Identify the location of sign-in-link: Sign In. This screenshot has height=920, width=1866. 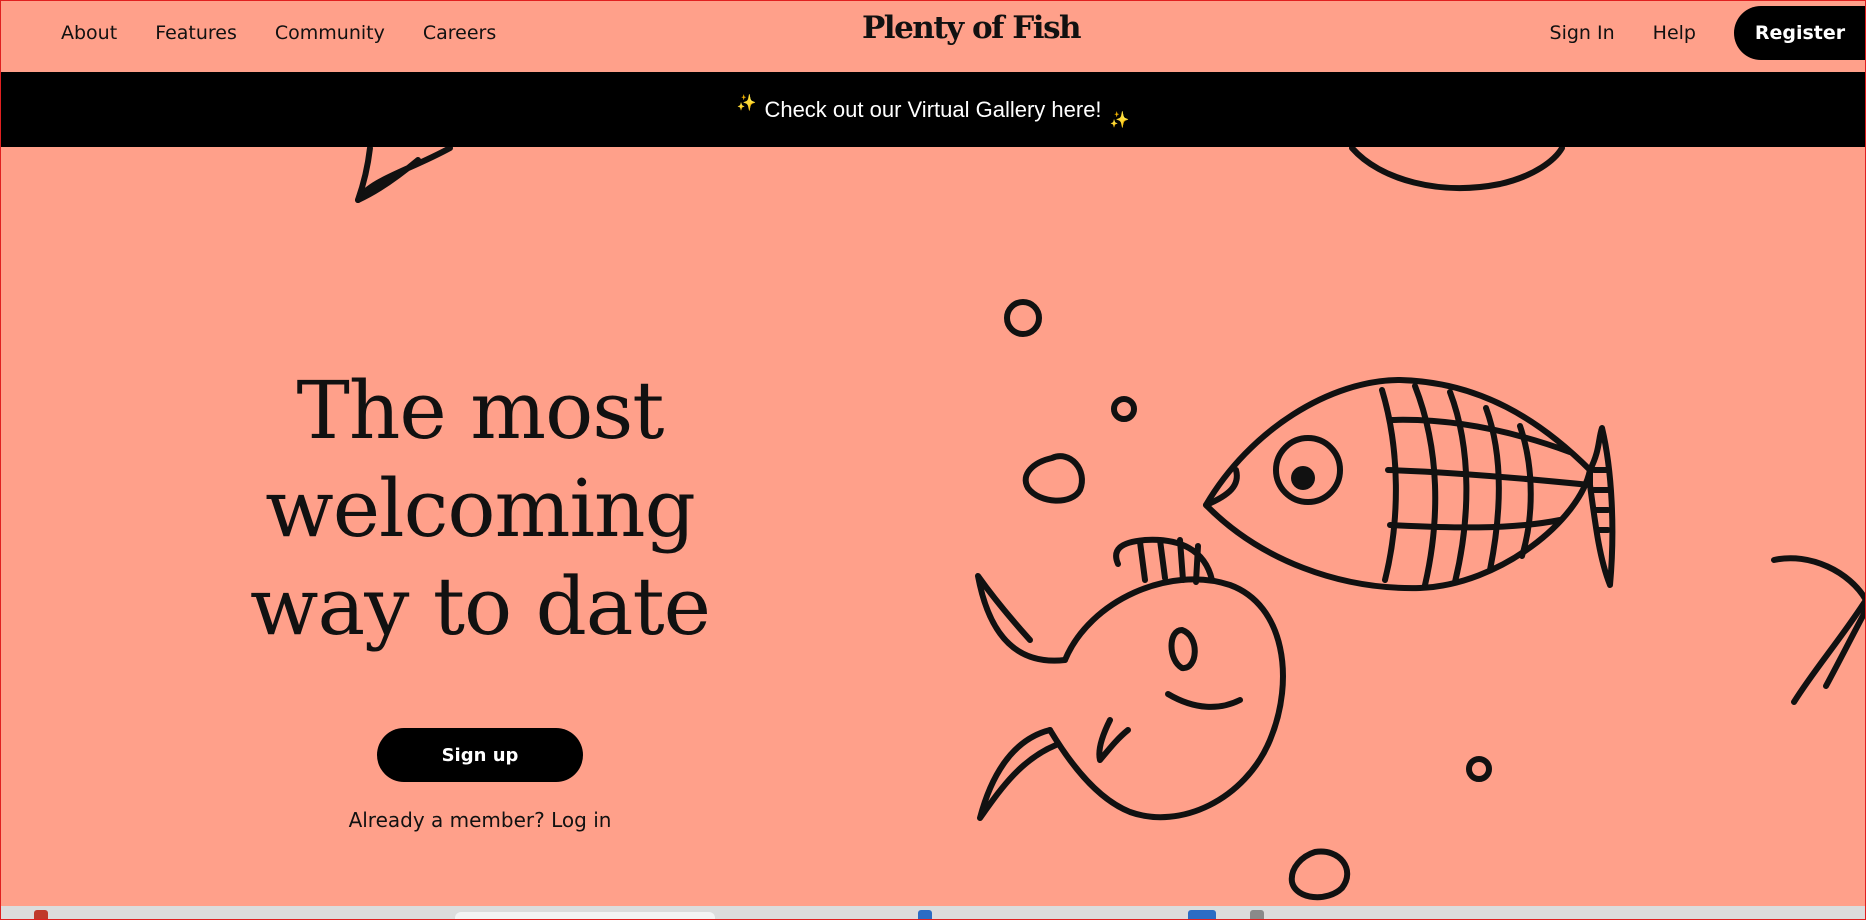
(1582, 33).